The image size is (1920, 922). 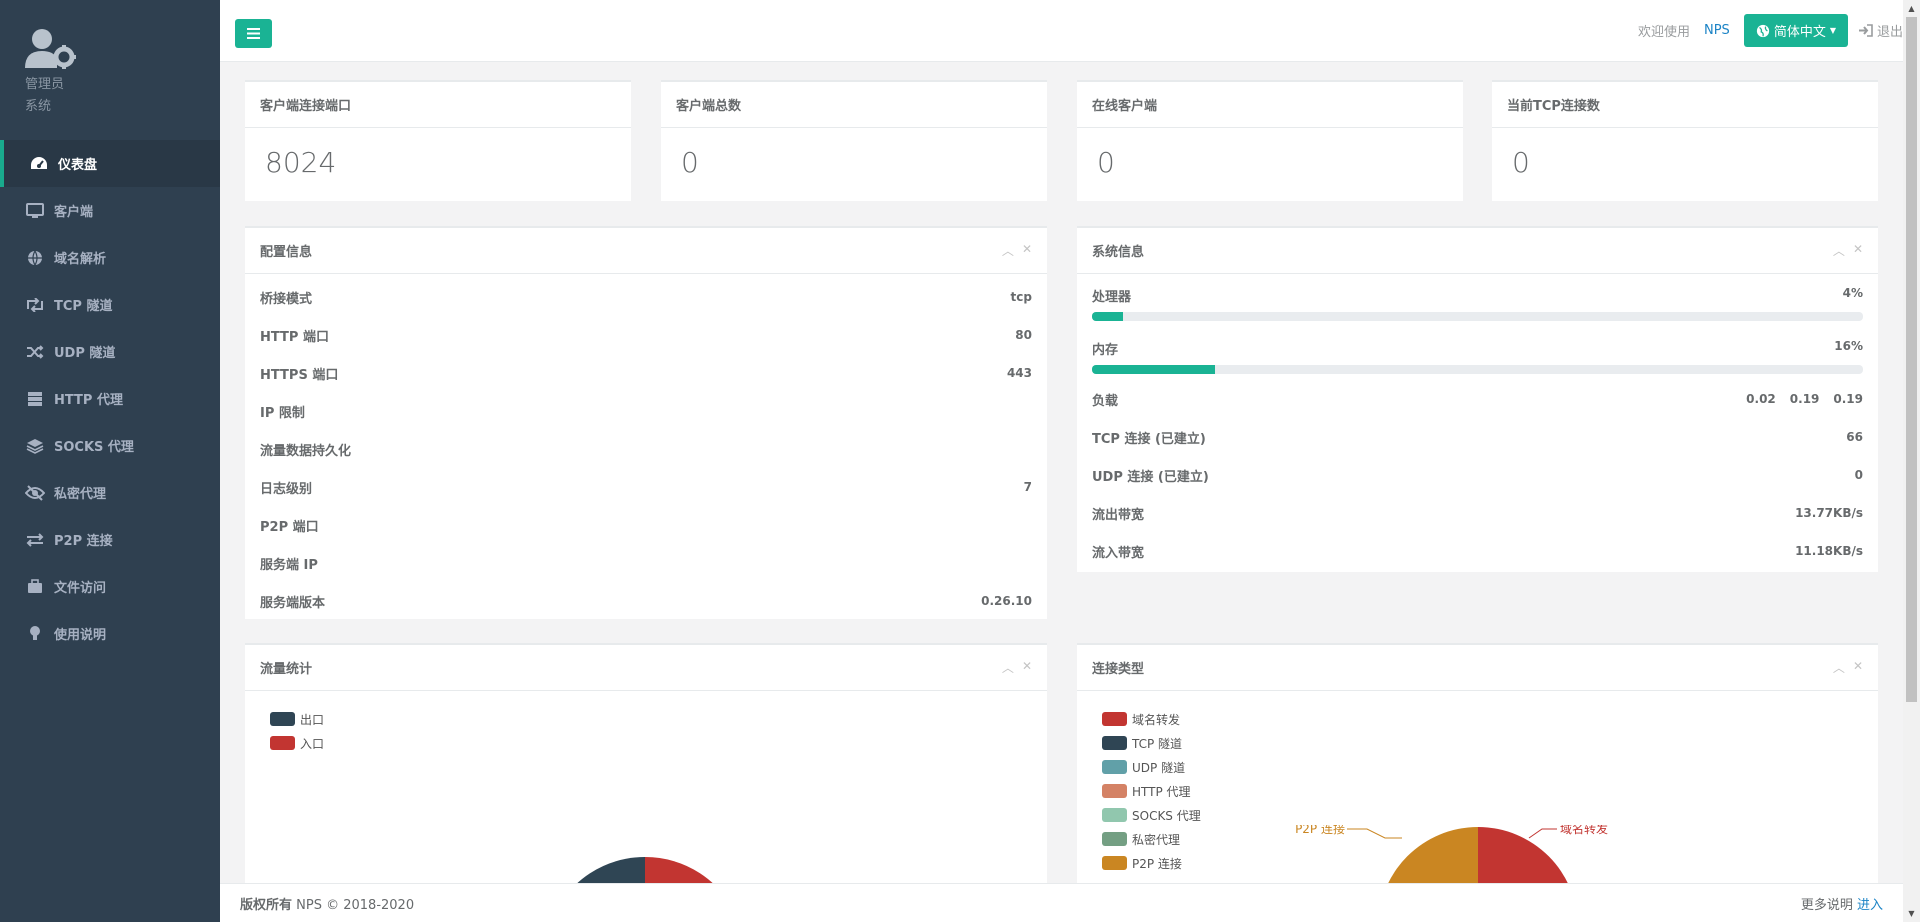 I want to click on scroll-up-arrow-icon: ▲, so click(x=1911, y=8).